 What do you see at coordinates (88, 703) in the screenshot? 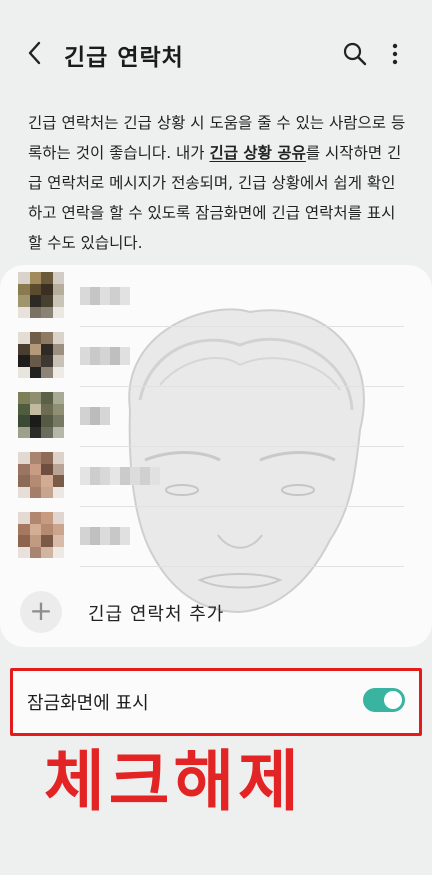
I see `show-on-lockscreen-label: 잠금화면에 표시` at bounding box center [88, 703].